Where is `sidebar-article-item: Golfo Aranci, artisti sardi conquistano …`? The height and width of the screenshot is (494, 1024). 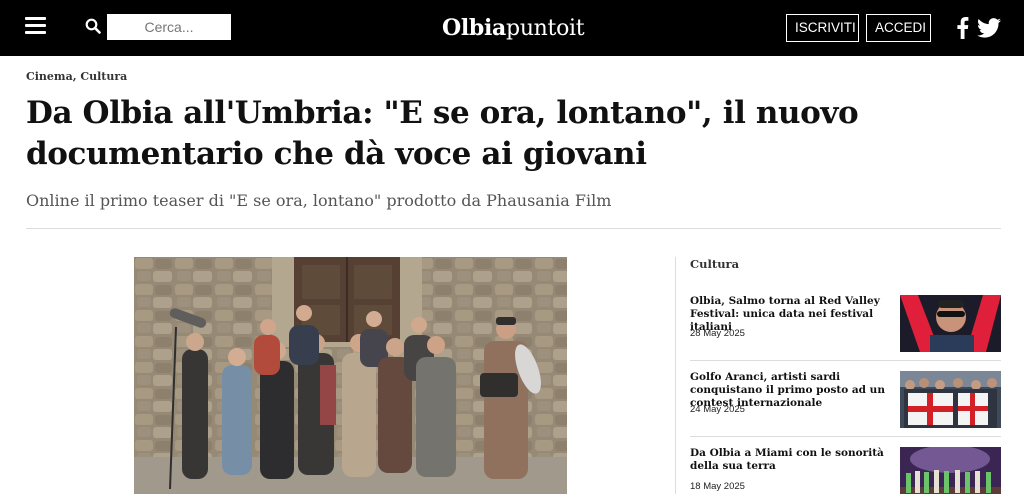 sidebar-article-item: Golfo Aranci, artisti sardi conquistano … is located at coordinates (846, 400).